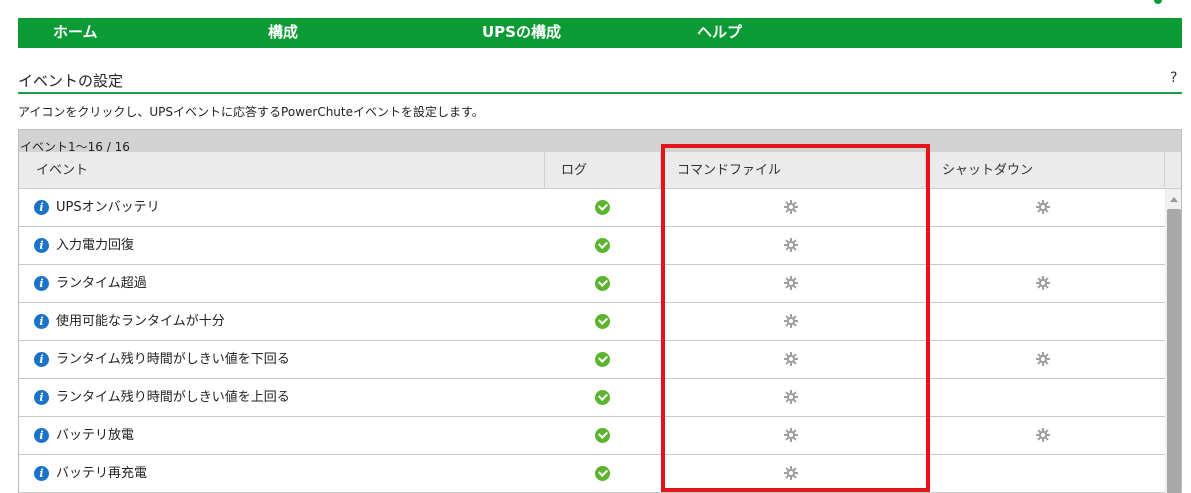 This screenshot has height=493, width=1191. I want to click on nav-ups-configuration: UPSの構成, so click(521, 33).